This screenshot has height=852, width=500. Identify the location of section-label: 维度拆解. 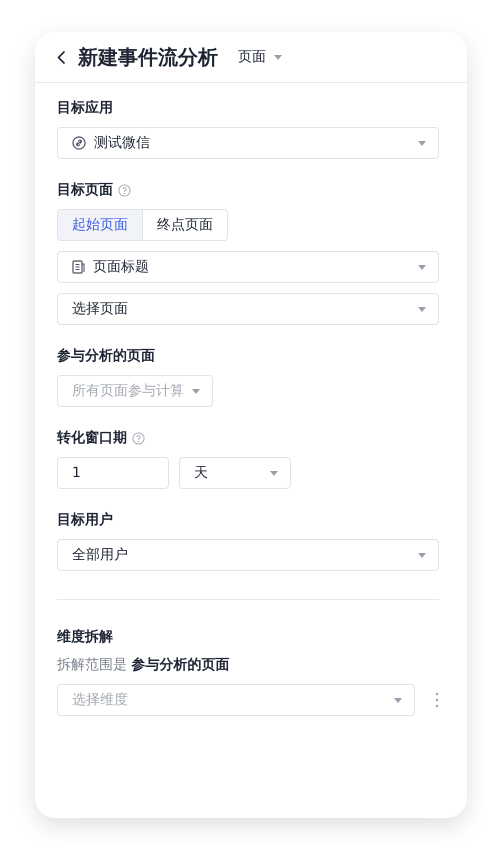
(85, 637).